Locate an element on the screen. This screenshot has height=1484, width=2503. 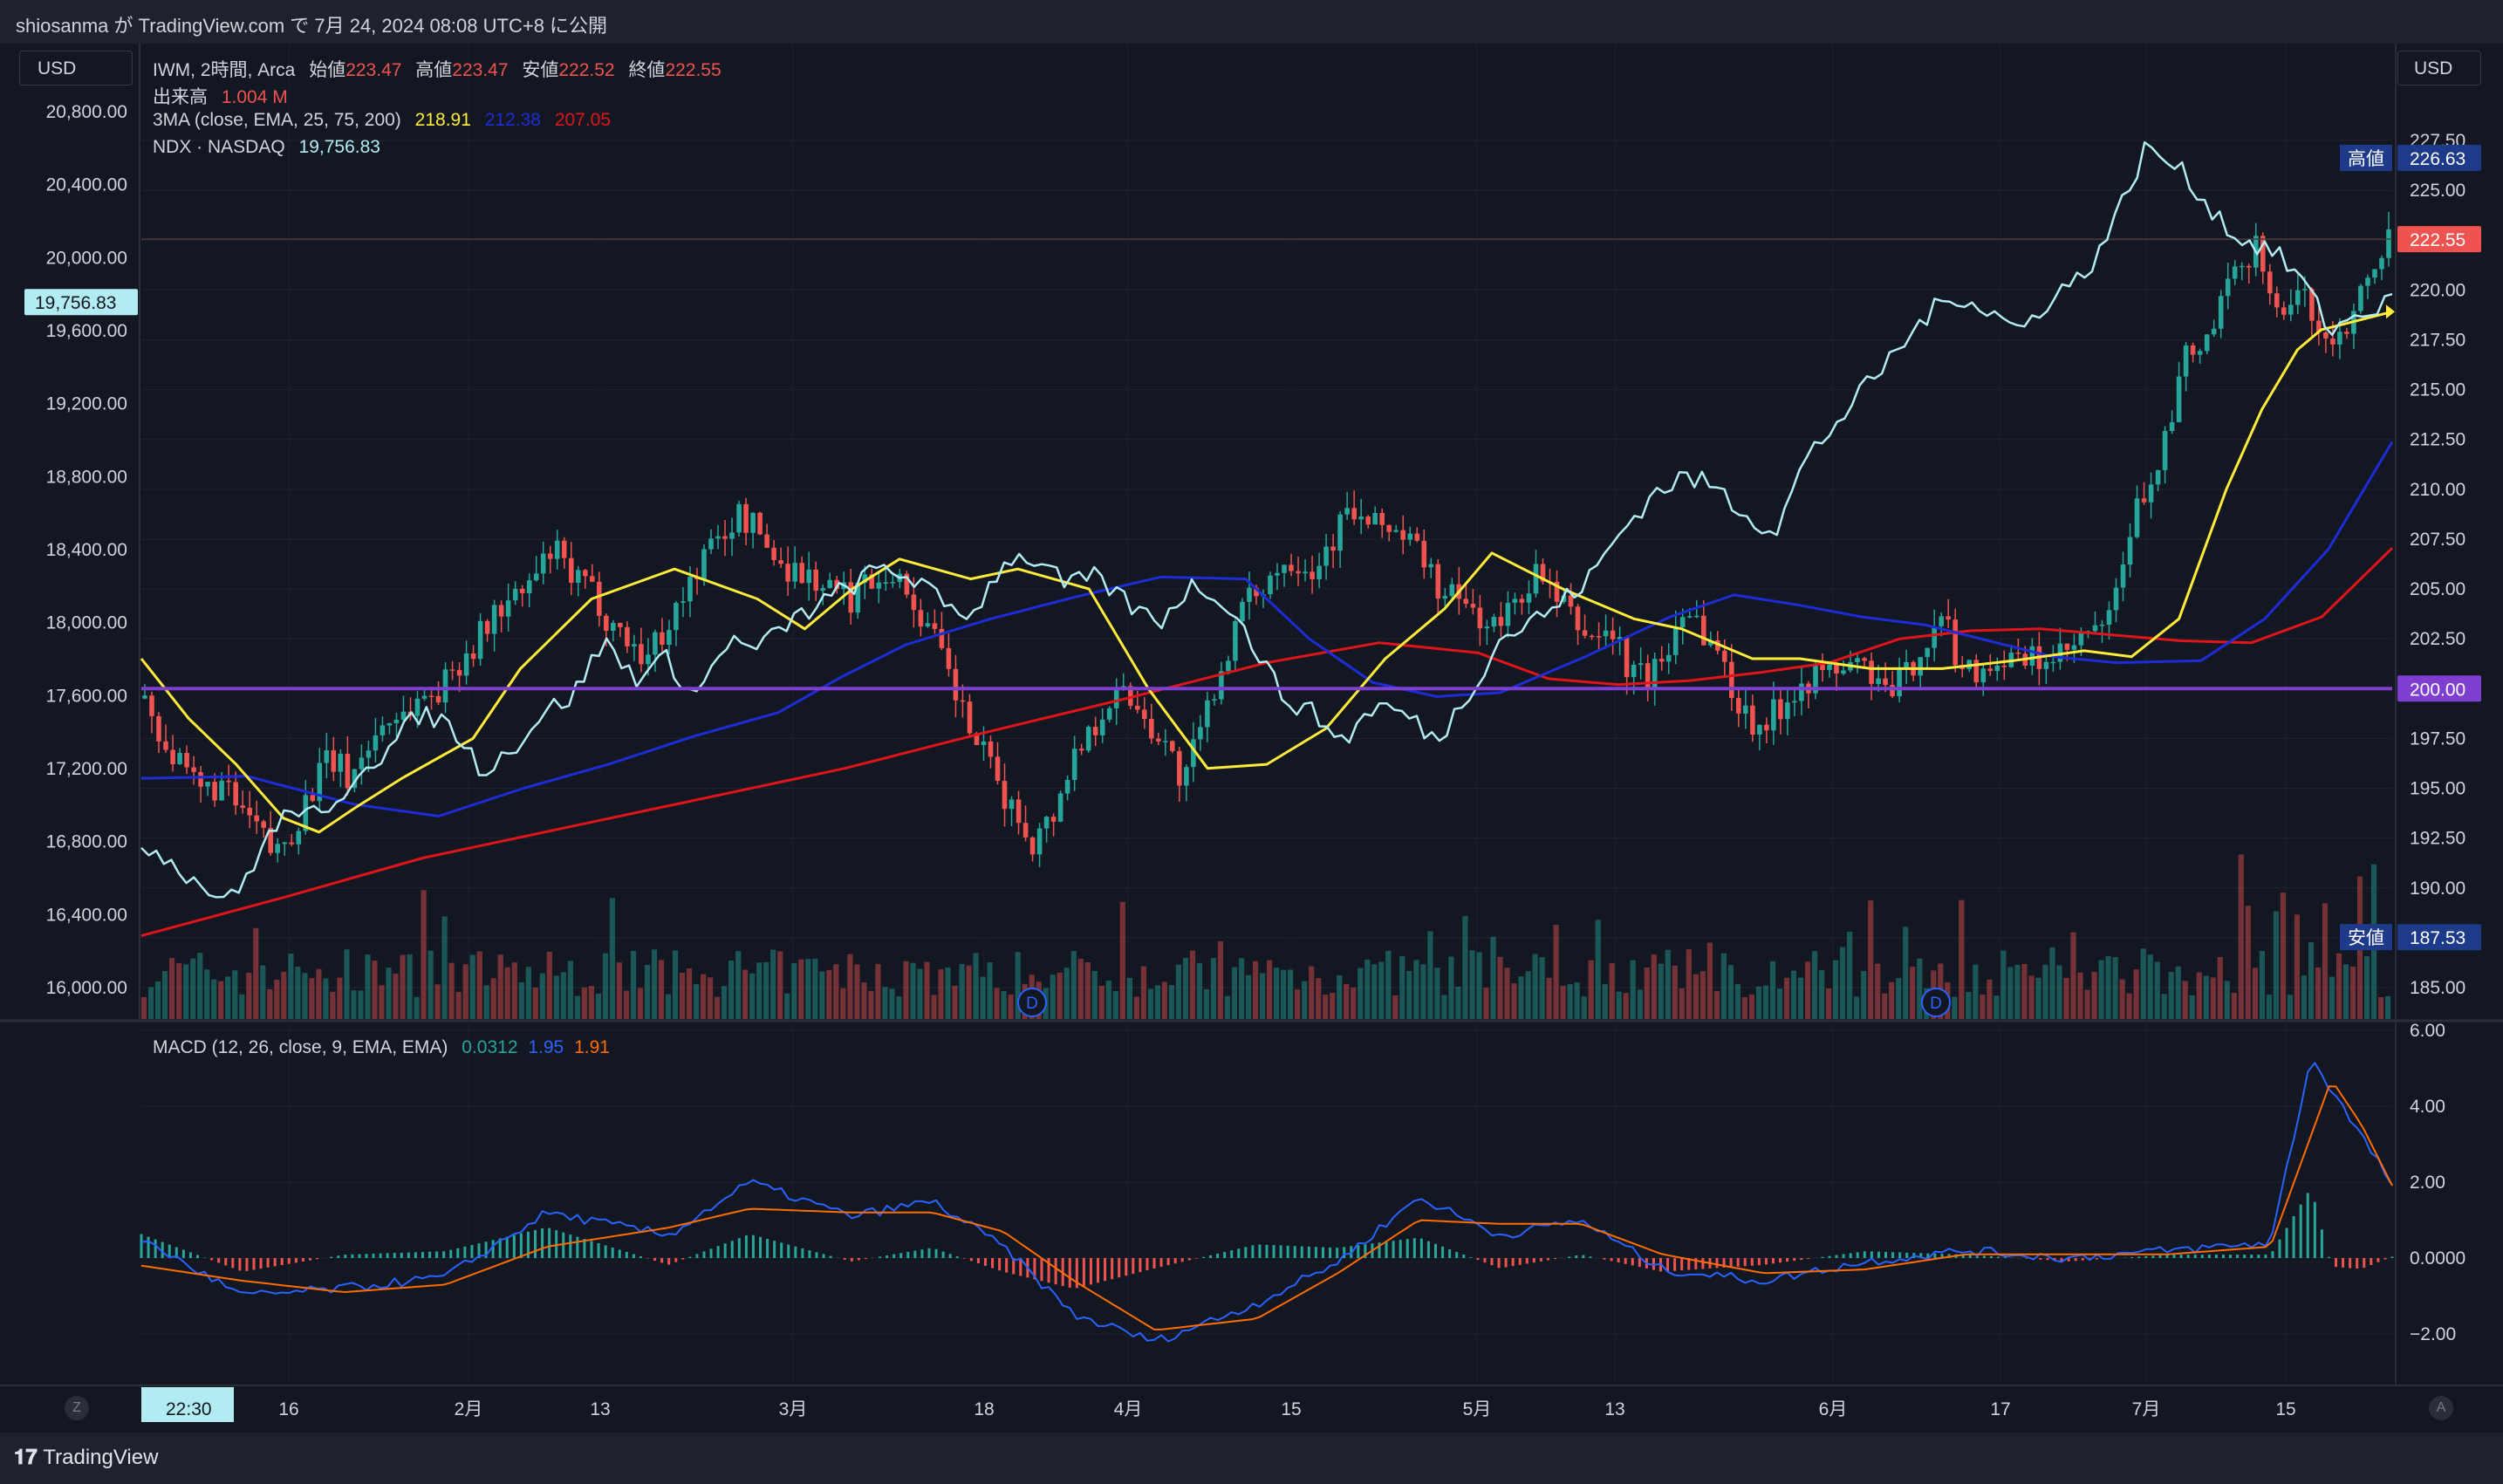
ndx-label: NDX · NASDAQ is located at coordinates (219, 147).